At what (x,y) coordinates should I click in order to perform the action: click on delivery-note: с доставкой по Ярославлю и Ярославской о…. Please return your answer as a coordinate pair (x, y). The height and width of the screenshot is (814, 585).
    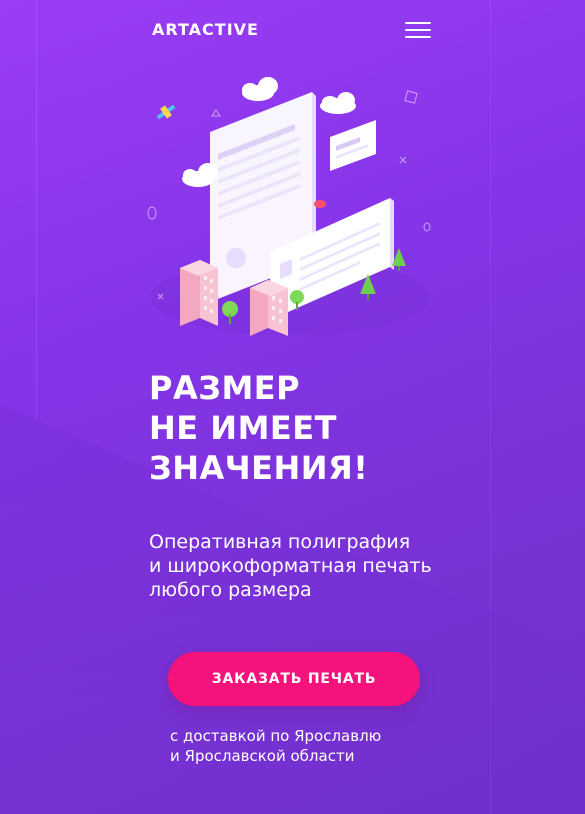
    Looking at the image, I should click on (275, 746).